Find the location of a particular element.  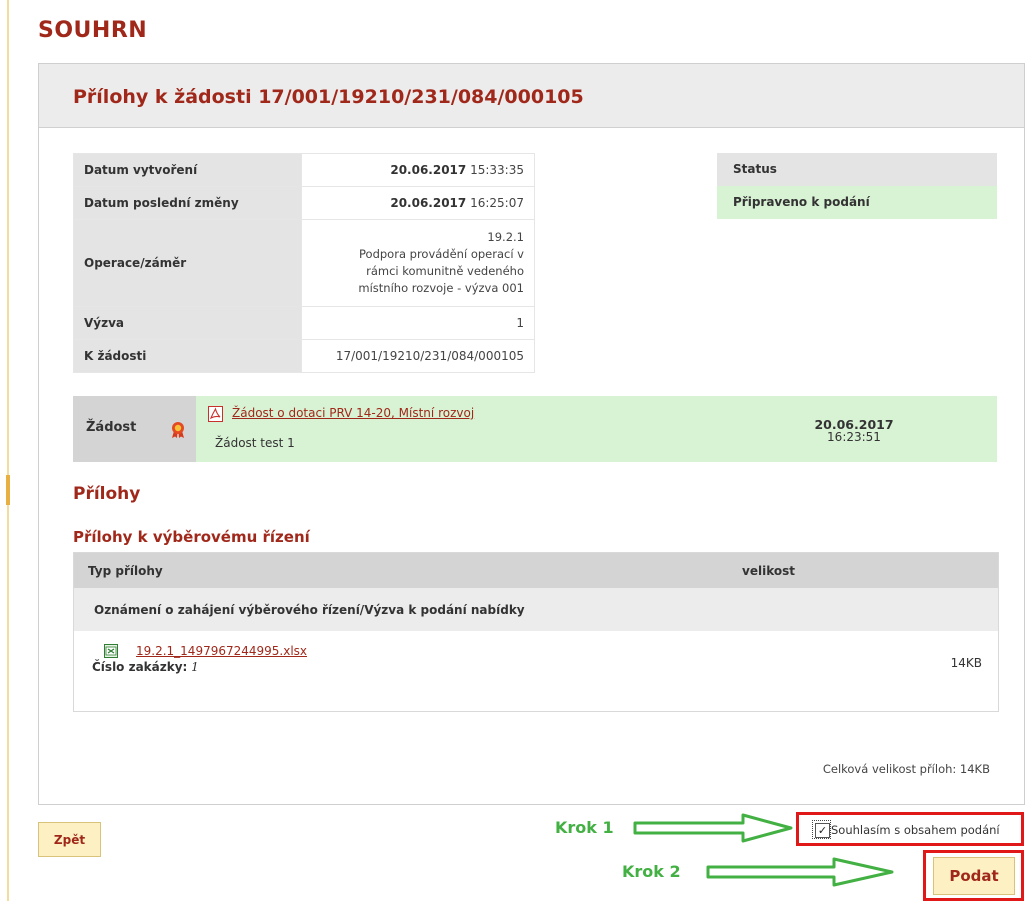

application-note: Žádost test 1 is located at coordinates (255, 443).